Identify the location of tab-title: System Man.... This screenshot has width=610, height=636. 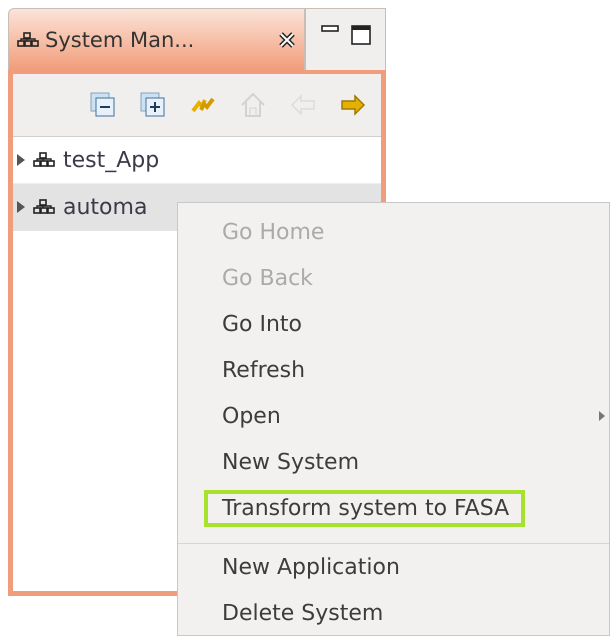
(120, 40).